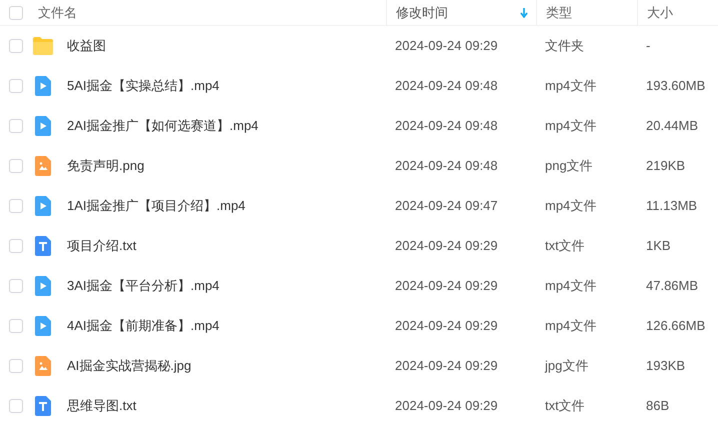 The height and width of the screenshot is (431, 718). I want to click on sort-arrow-icon, so click(524, 13).